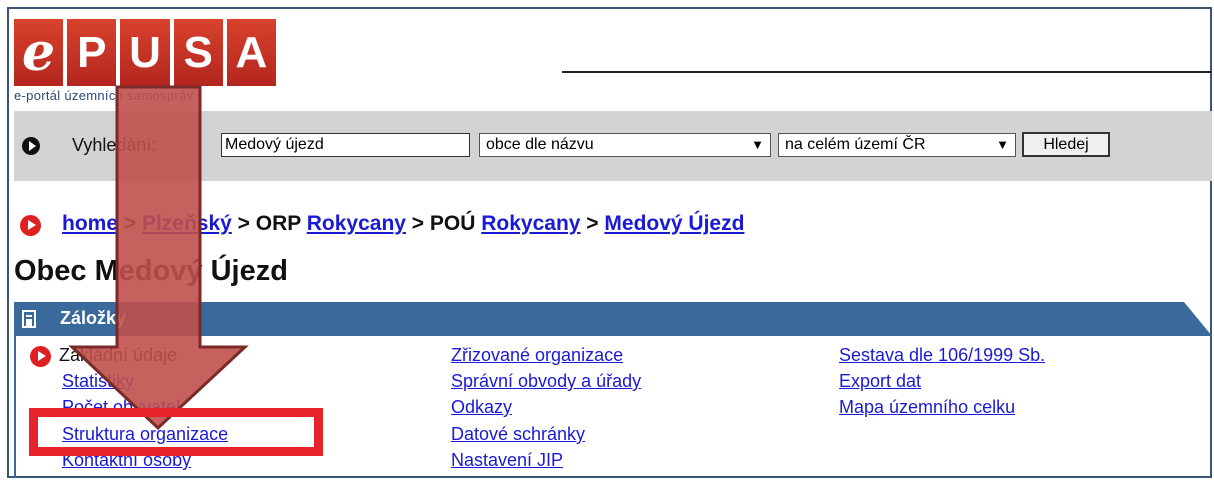 The image size is (1214, 480). Describe the element at coordinates (540, 144) in the screenshot. I see `search-type-value: obce dle názvu` at that location.